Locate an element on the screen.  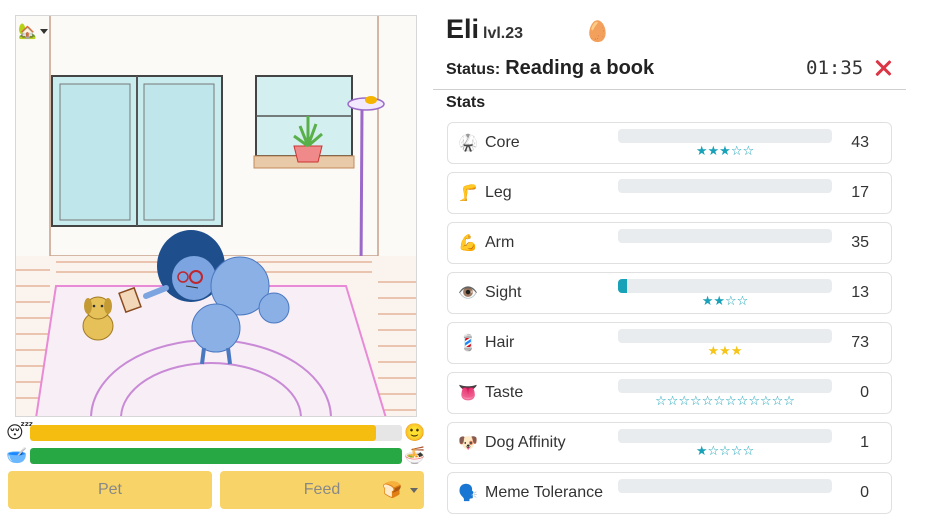
stat-row-core: 🥋 Core ★★★☆☆ 43 is located at coordinates (669, 143).